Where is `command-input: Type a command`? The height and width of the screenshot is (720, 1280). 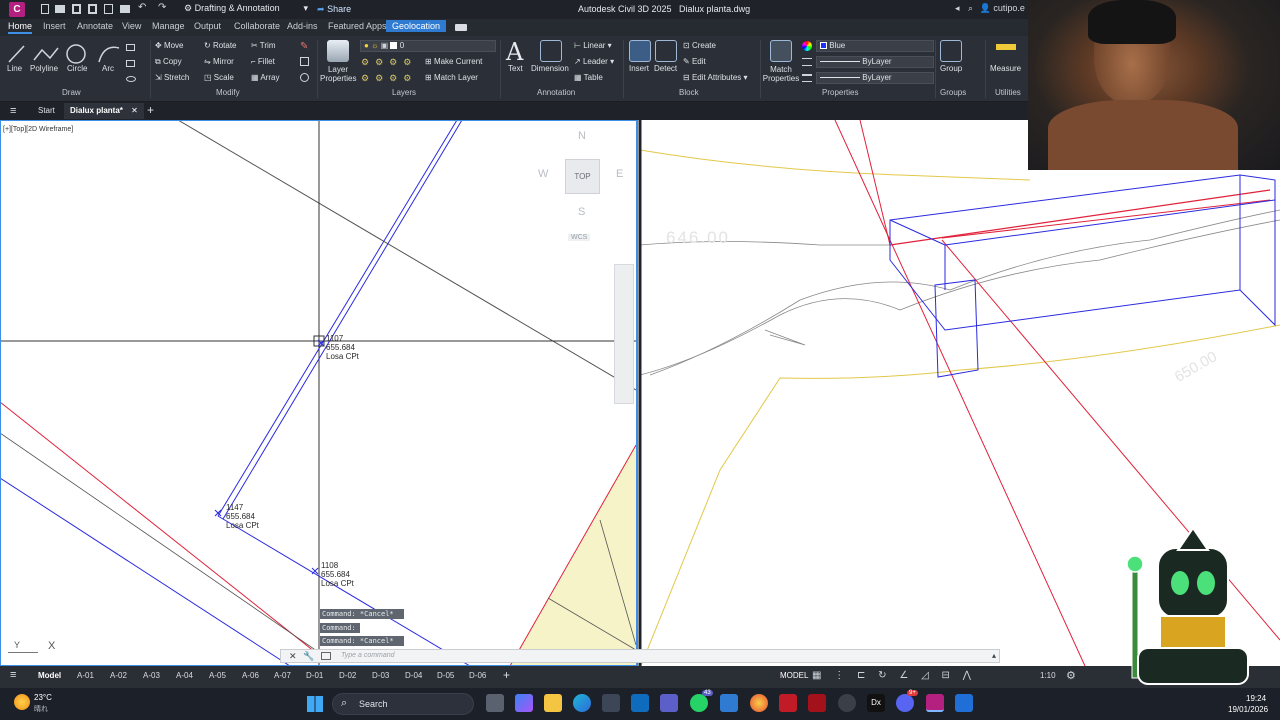
command-input: Type a command is located at coordinates (368, 655).